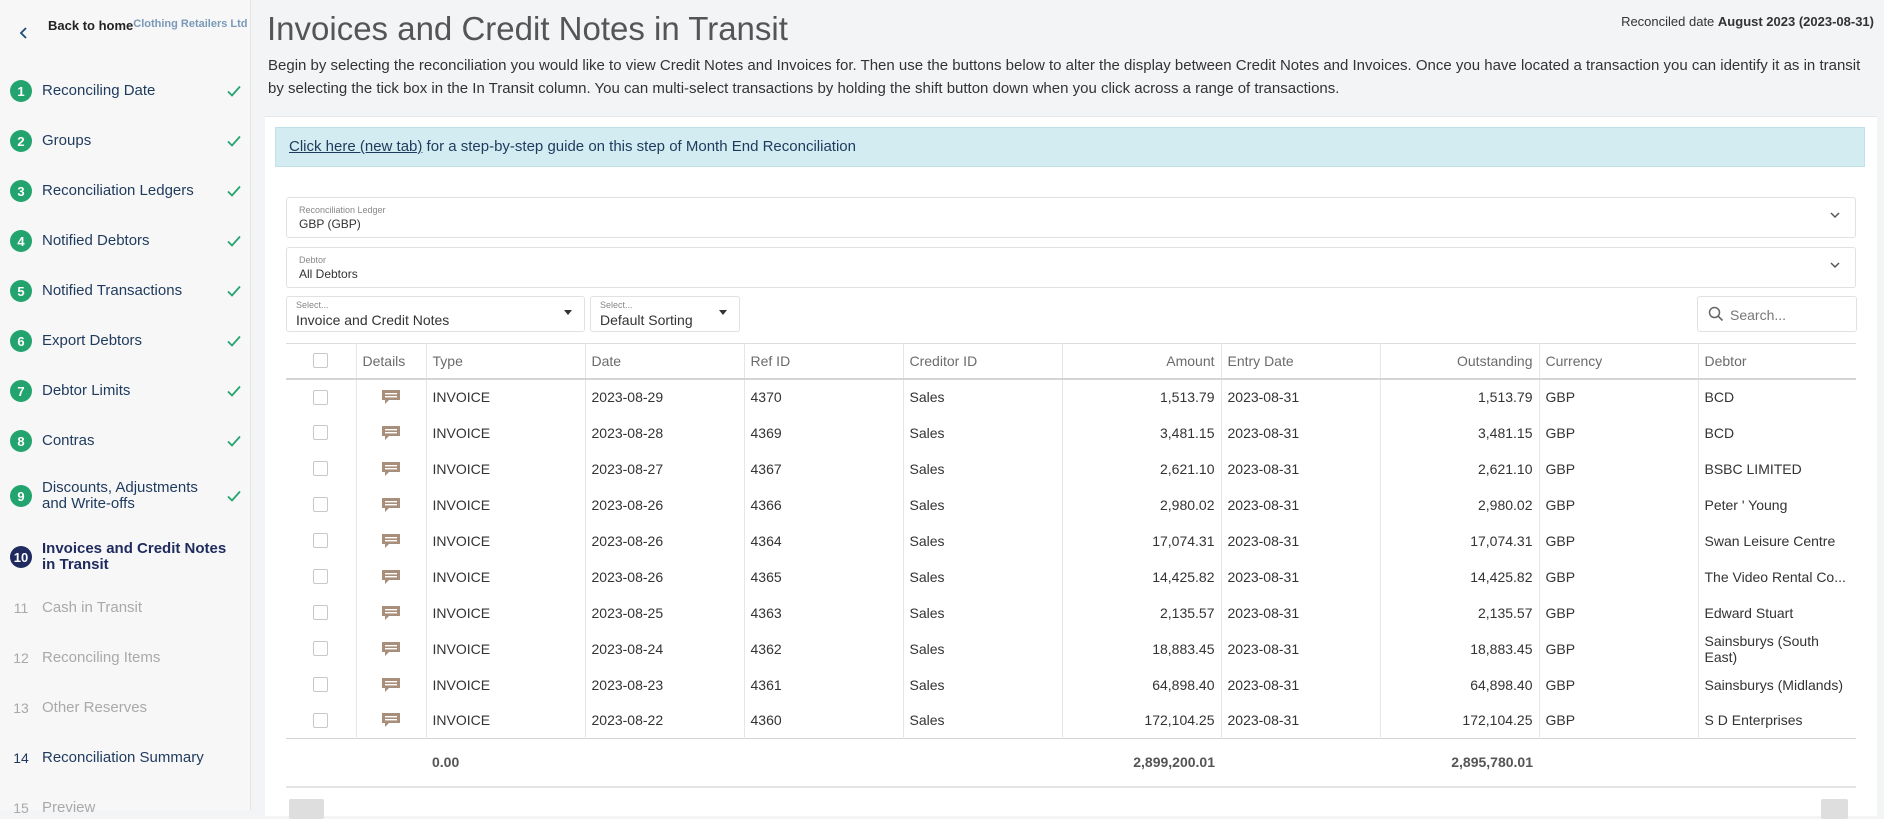 This screenshot has width=1884, height=819. What do you see at coordinates (435, 314) in the screenshot?
I see `transaction-type-select: Select... Invoice and Credit Notes` at bounding box center [435, 314].